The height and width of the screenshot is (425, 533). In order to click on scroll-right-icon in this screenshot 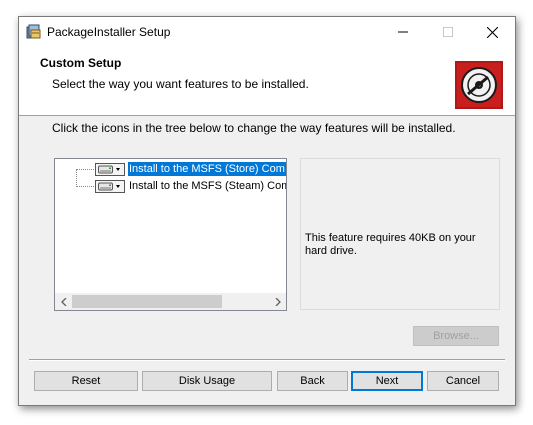, I will do `click(277, 301)`.